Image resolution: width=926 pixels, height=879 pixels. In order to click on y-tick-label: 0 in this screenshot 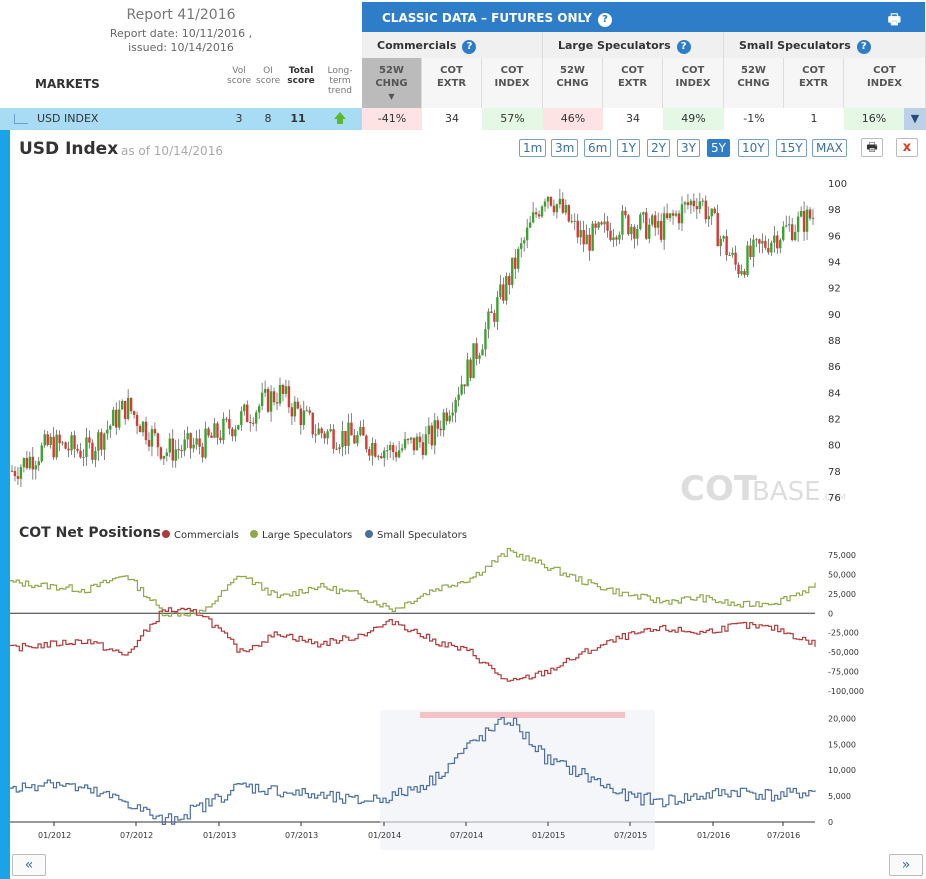, I will do `click(830, 613)`.